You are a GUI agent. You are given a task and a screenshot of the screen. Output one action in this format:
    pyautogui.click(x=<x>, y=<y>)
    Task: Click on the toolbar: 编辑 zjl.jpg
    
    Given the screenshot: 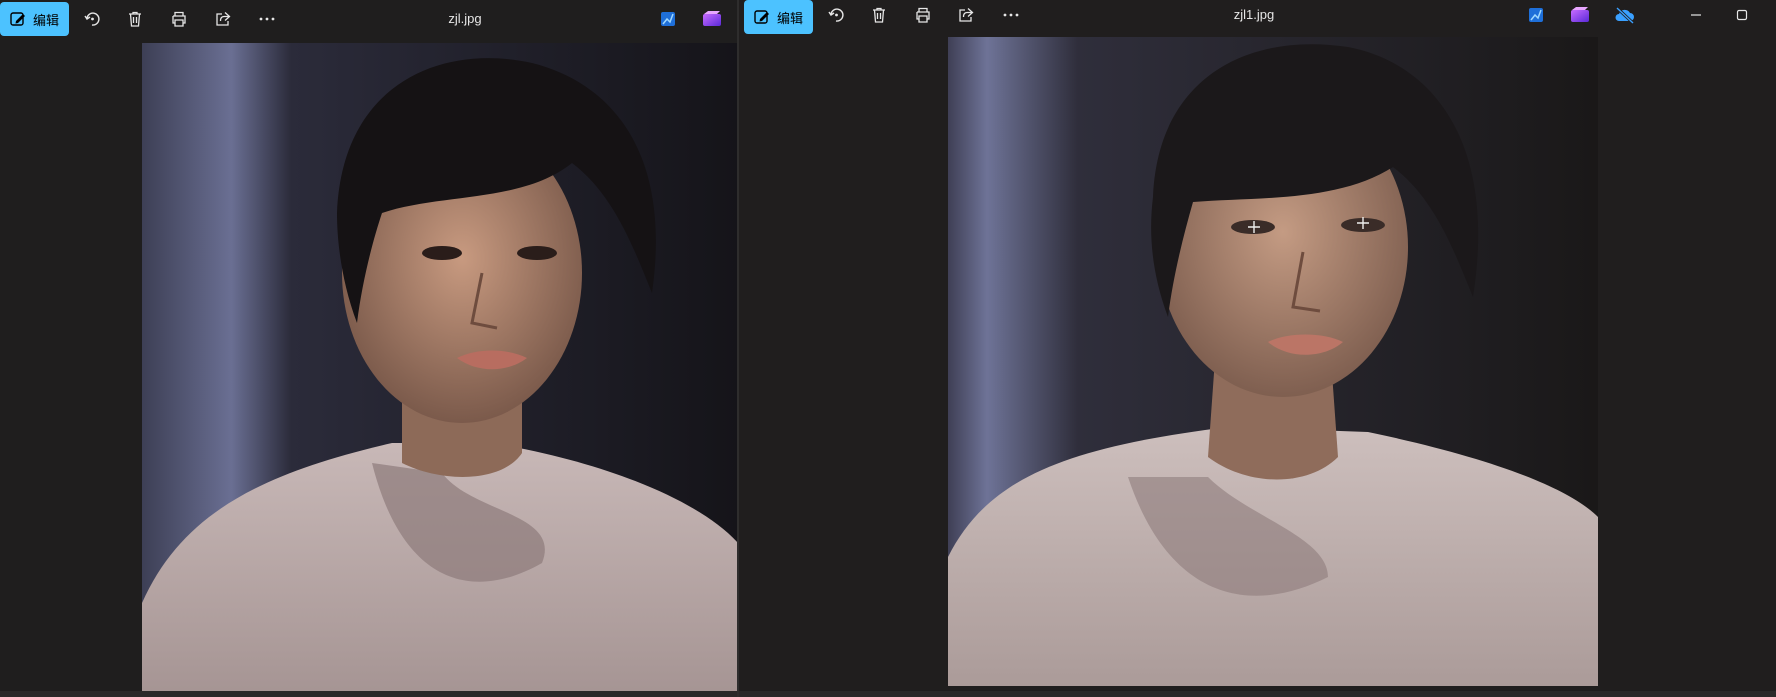 What is the action you would take?
    pyautogui.click(x=368, y=20)
    